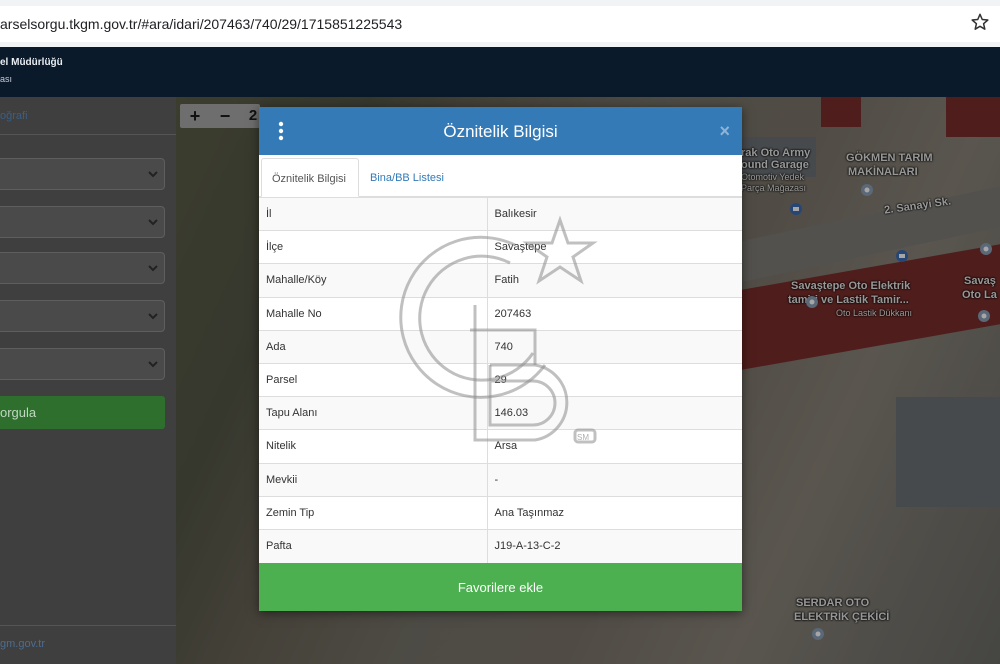 Image resolution: width=1000 pixels, height=664 pixels. I want to click on table-row: Parsel 29, so click(500, 379).